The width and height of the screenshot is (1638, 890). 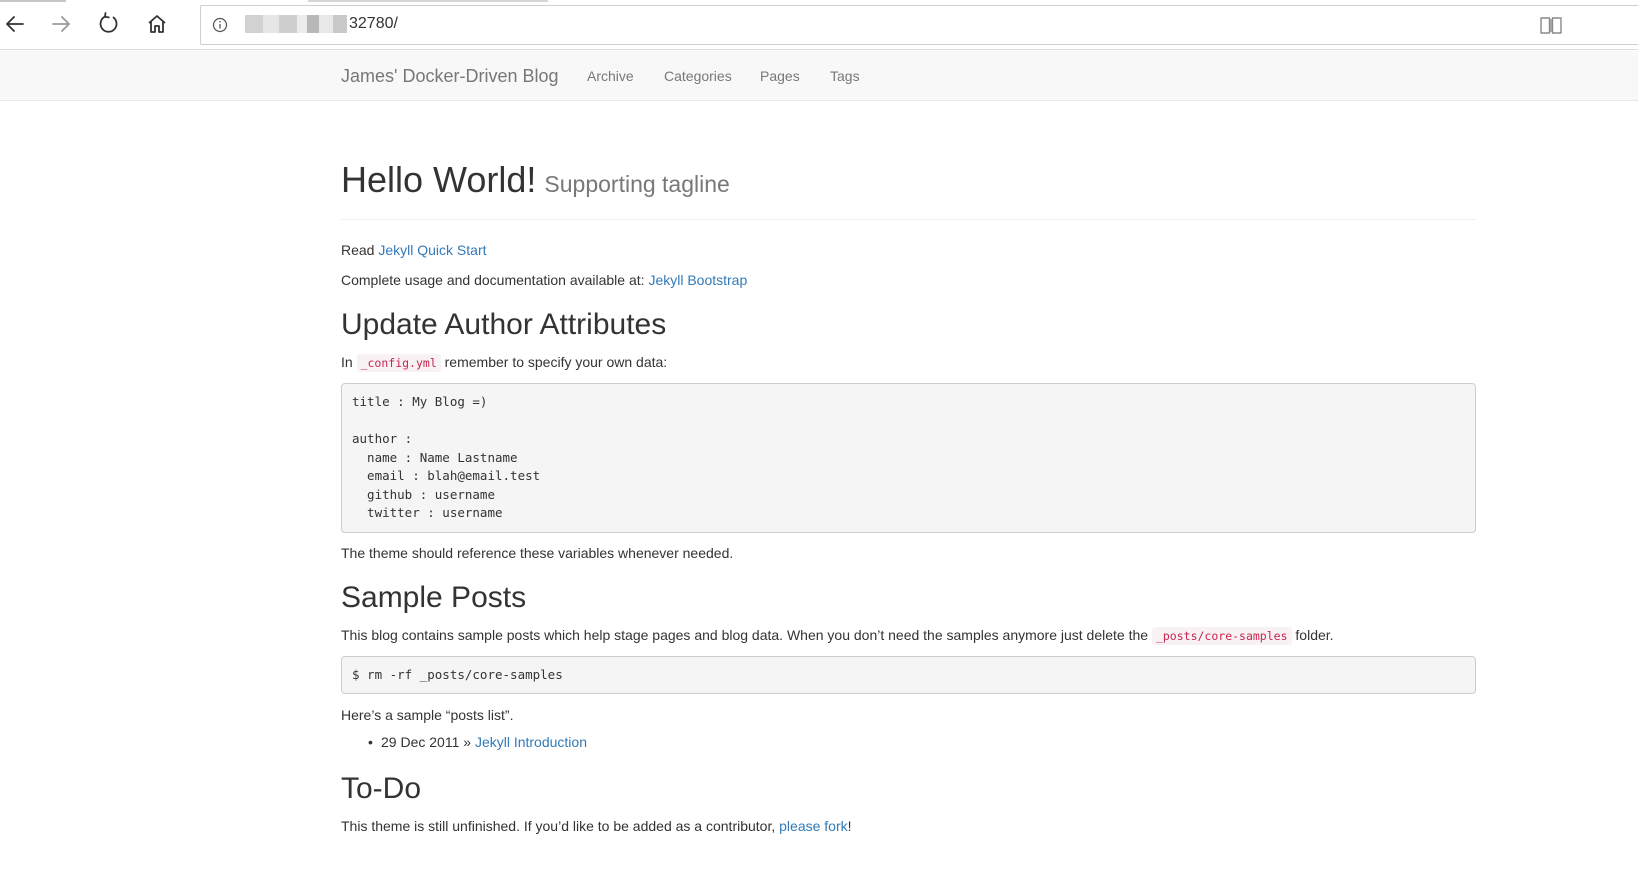 I want to click on samples-text-after: folder., so click(x=1314, y=635).